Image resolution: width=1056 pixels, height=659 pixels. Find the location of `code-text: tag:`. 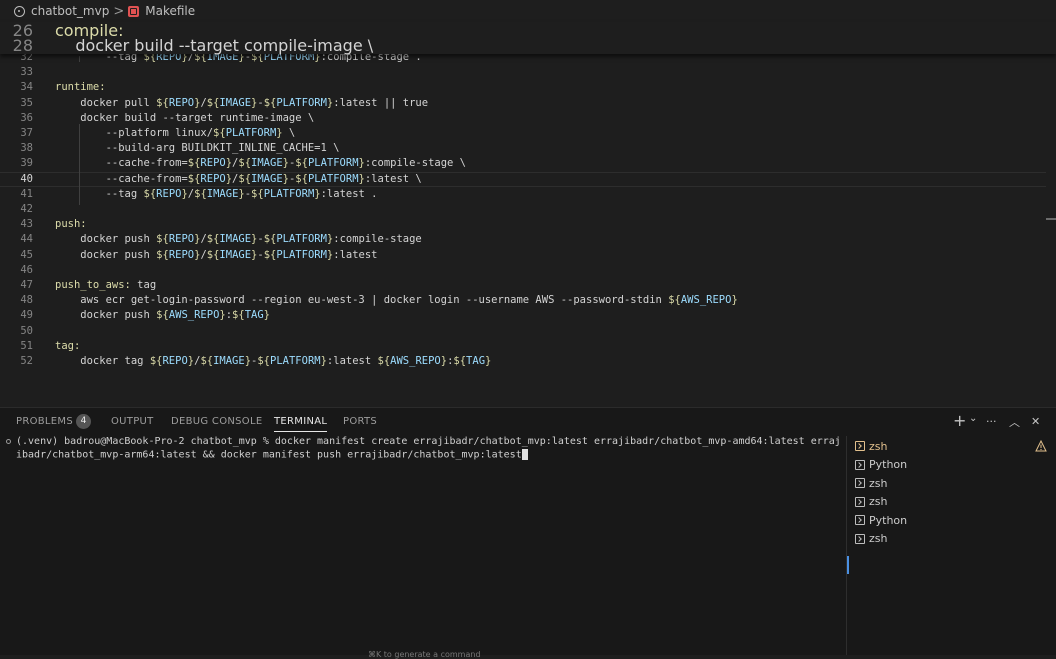

code-text: tag: is located at coordinates (67, 346).